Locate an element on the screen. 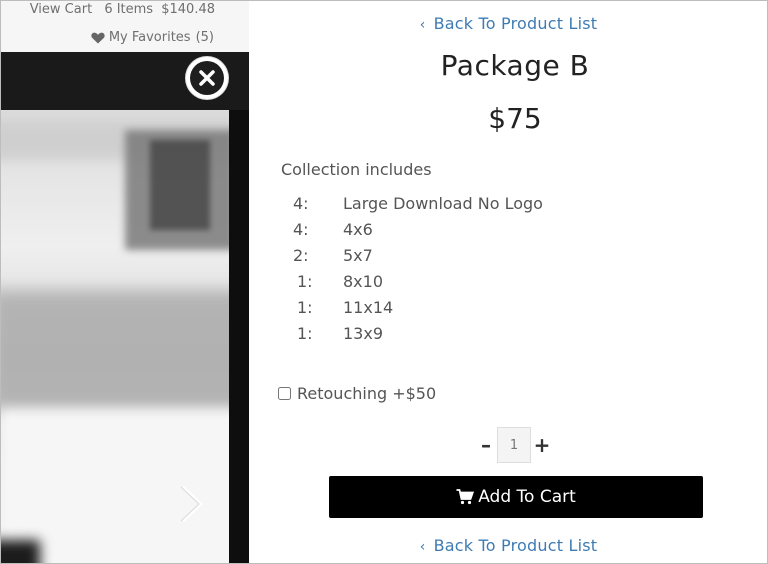 This screenshot has width=768, height=564. quantity-stepper: – 1 + is located at coordinates (514, 445).